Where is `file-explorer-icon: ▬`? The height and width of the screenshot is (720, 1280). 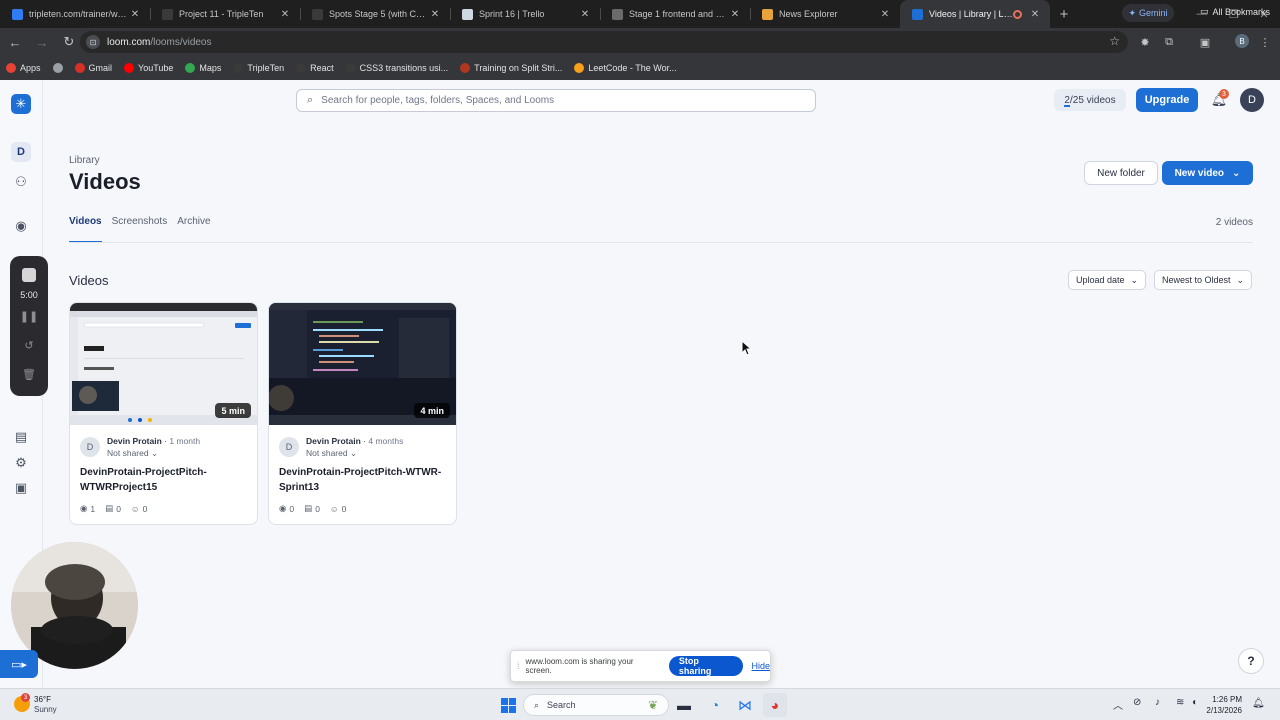 file-explorer-icon: ▬ is located at coordinates (684, 705).